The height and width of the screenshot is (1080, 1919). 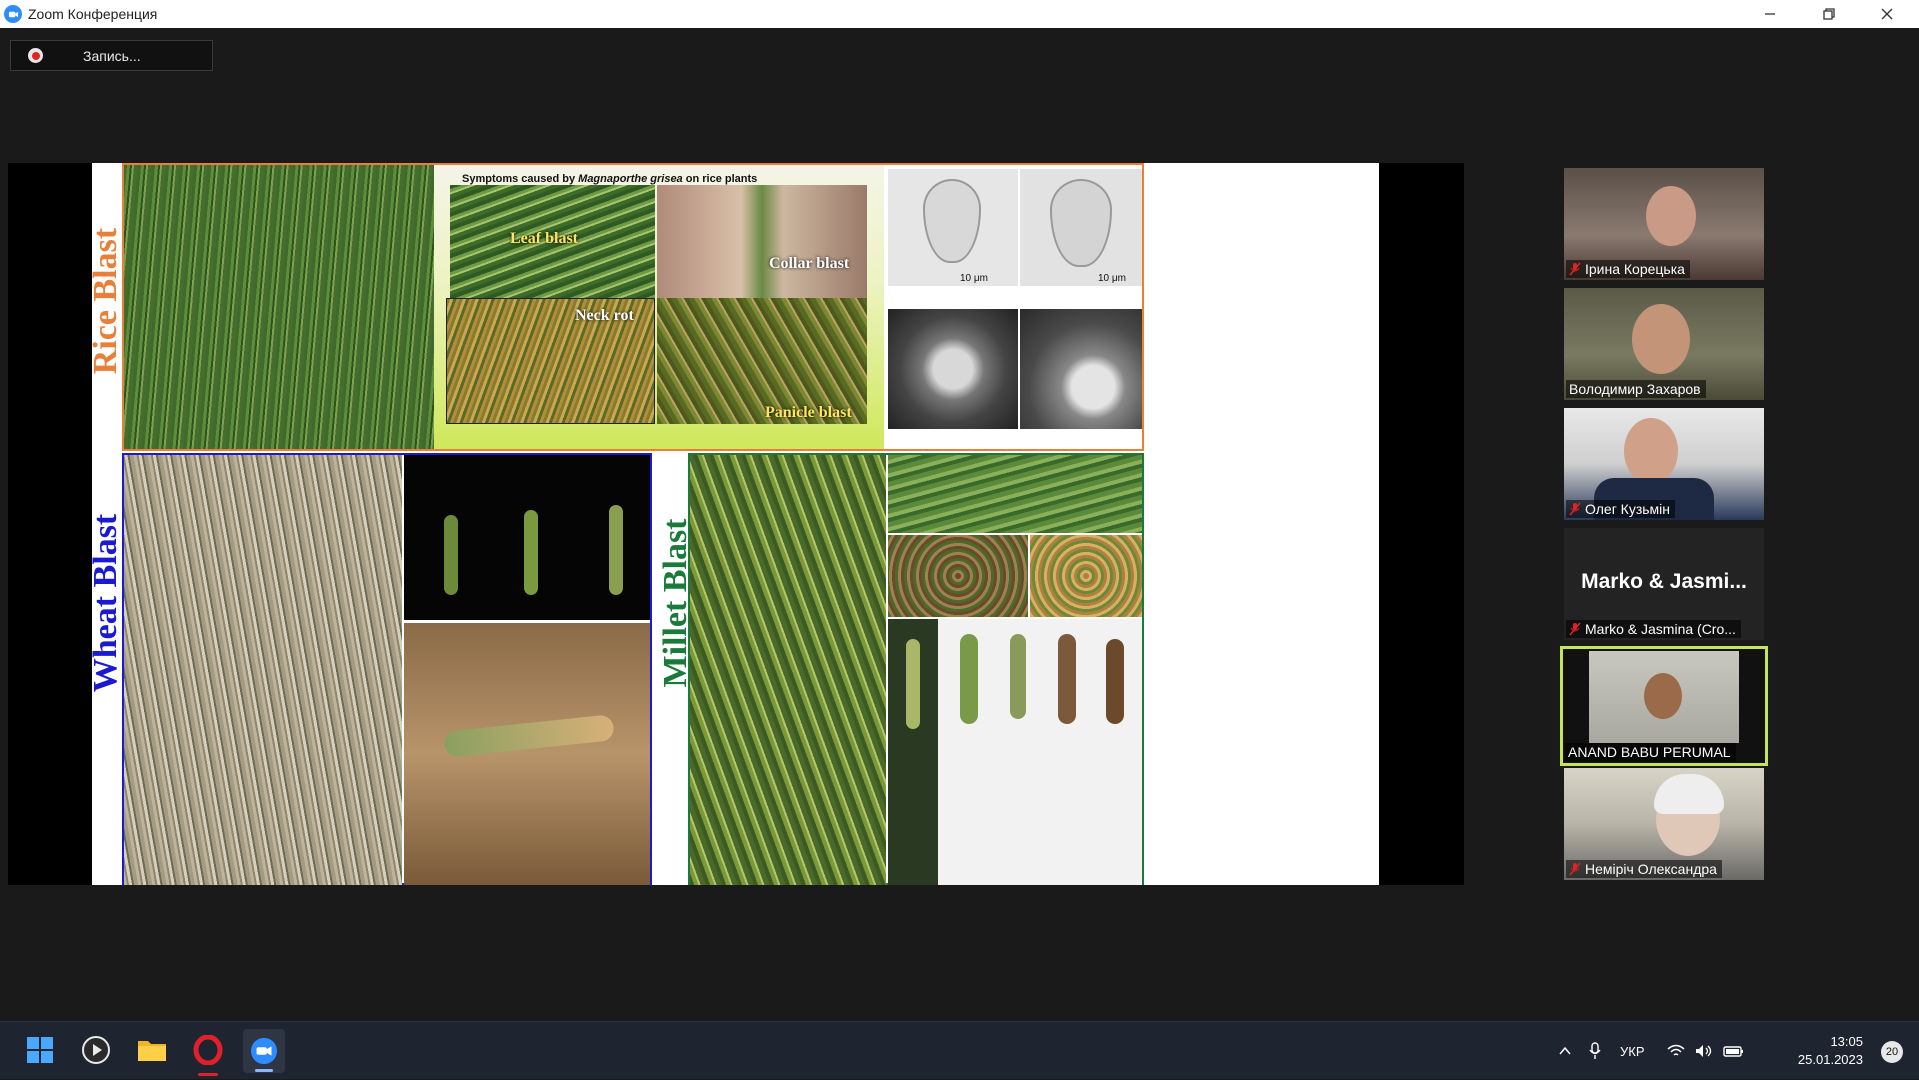 I want to click on participant-hair, so click(x=1689, y=794).